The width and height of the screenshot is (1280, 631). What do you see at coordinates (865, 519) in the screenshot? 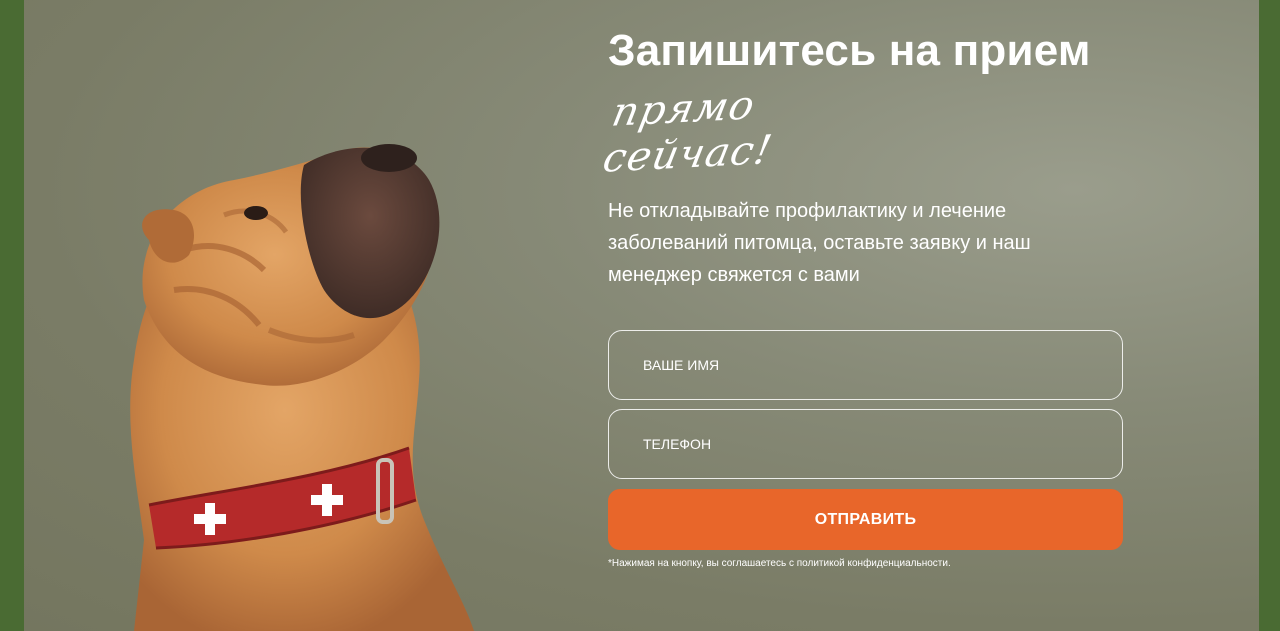
I see `submit-button: ОТПРАВИТЬ` at bounding box center [865, 519].